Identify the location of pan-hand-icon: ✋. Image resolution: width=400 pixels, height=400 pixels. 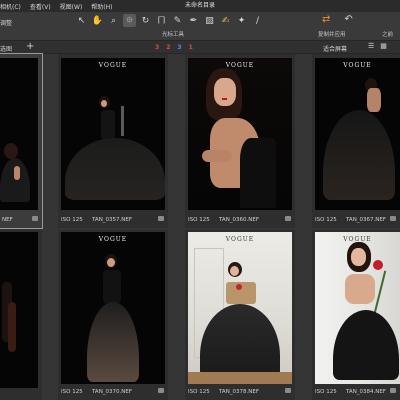
(97, 20).